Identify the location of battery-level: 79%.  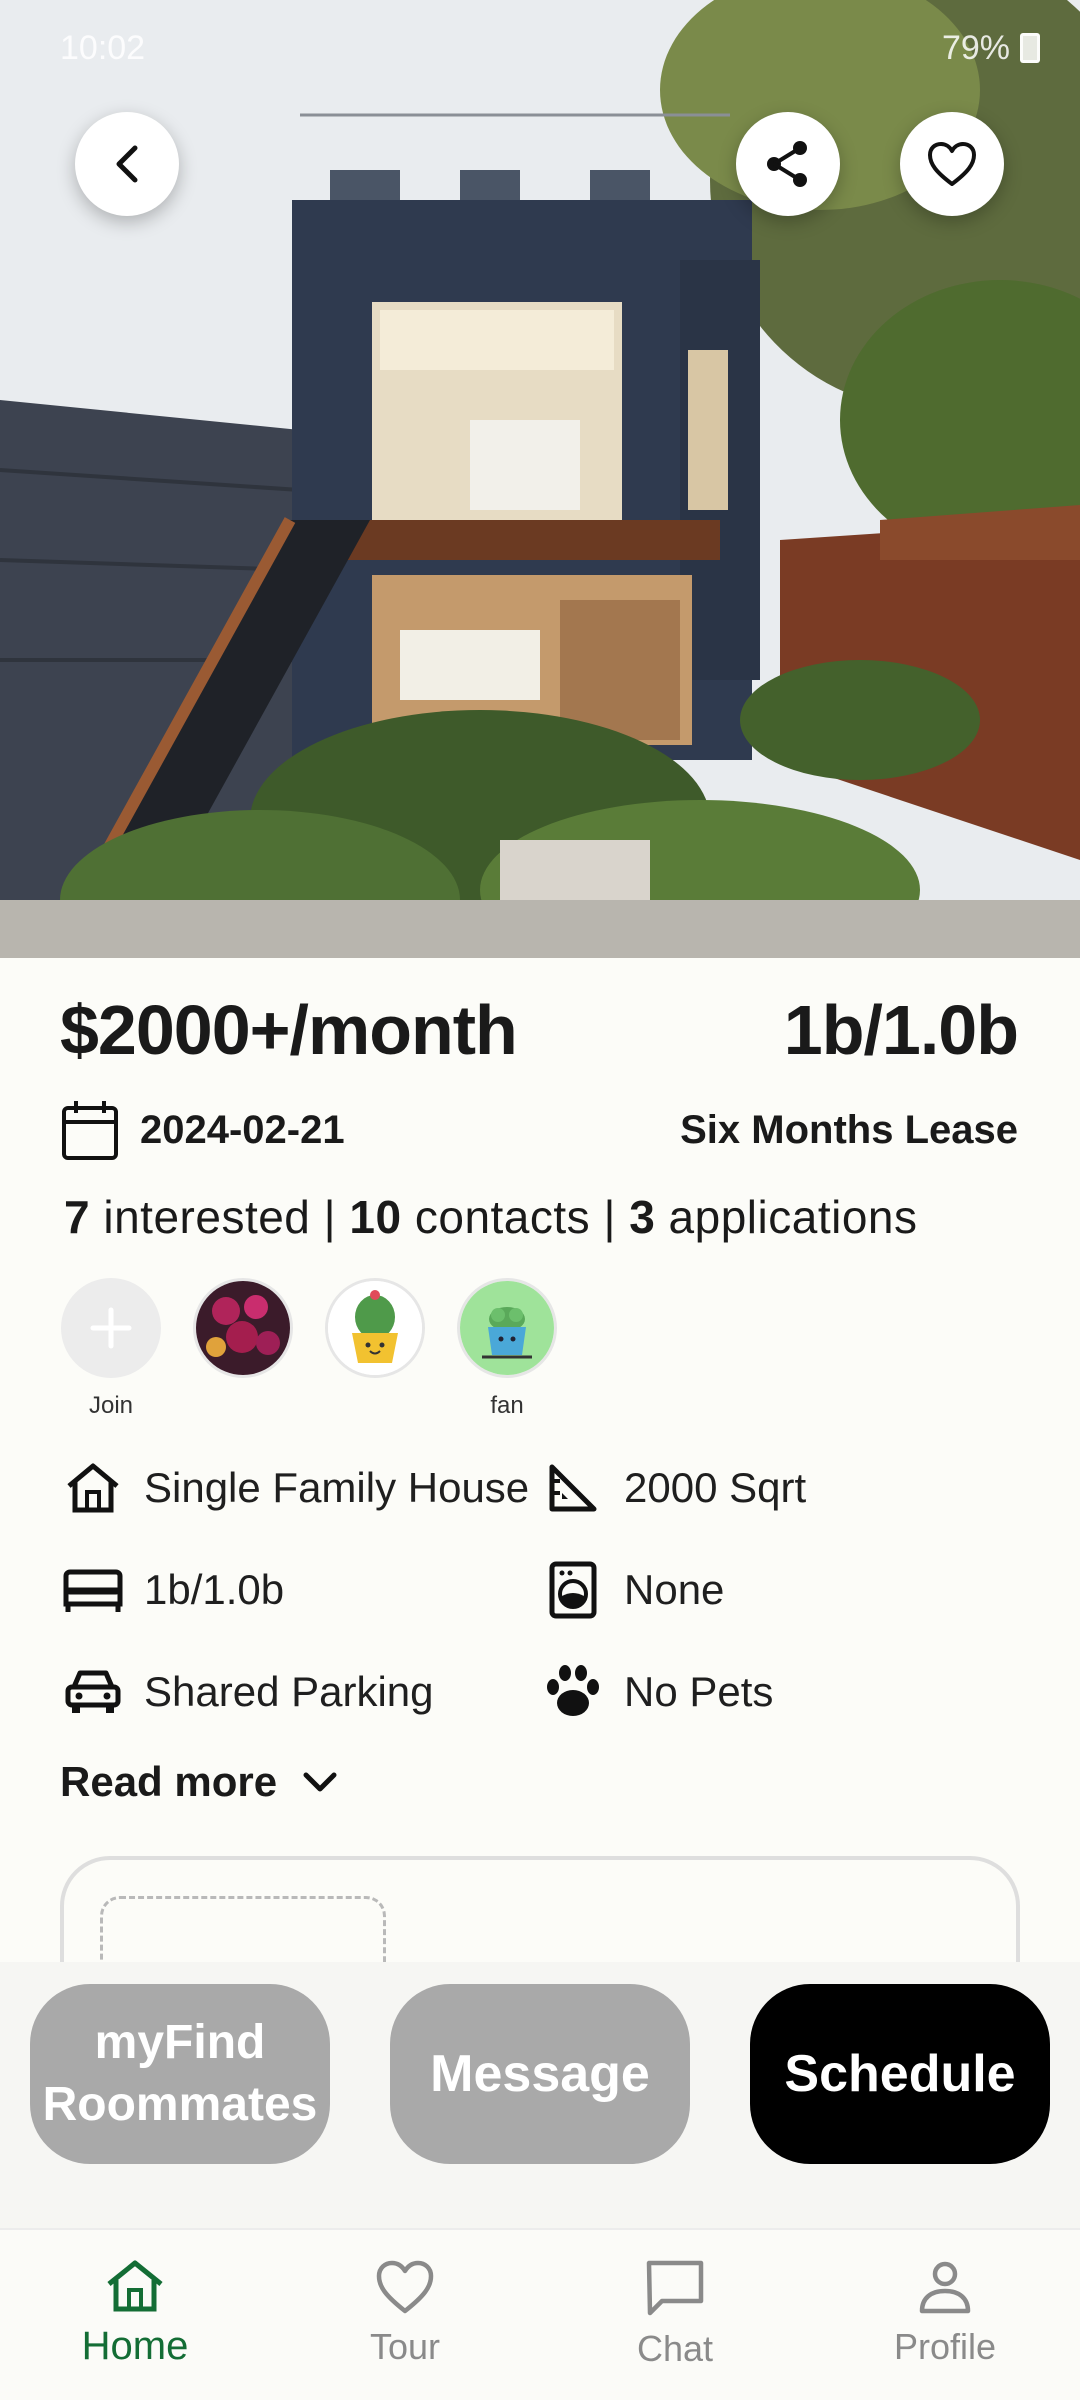
(975, 47).